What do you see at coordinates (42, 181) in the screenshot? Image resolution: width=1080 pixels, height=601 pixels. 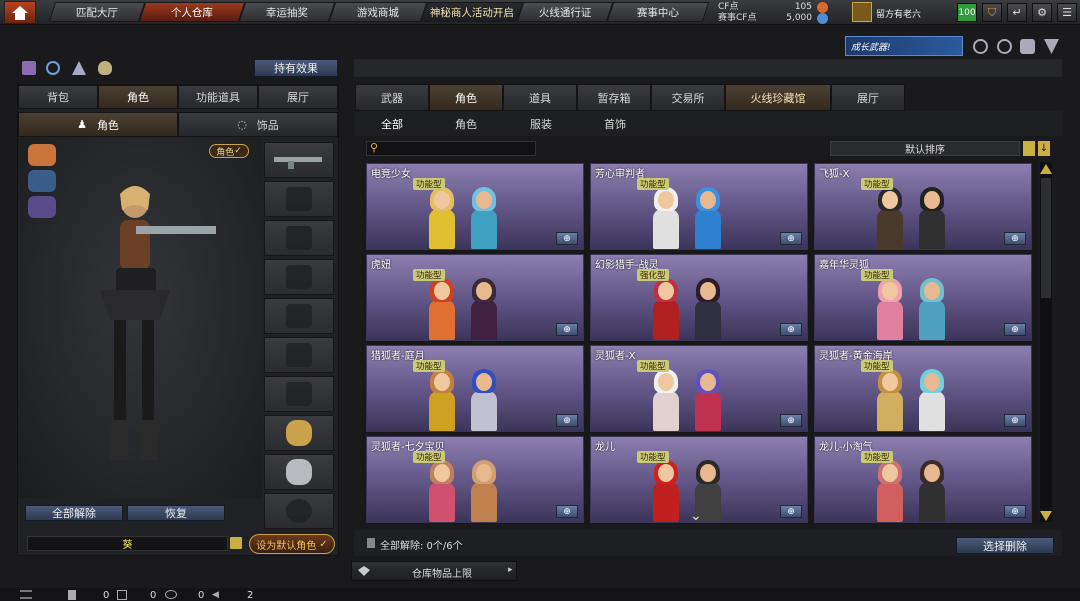 I see `eagle-icon` at bounding box center [42, 181].